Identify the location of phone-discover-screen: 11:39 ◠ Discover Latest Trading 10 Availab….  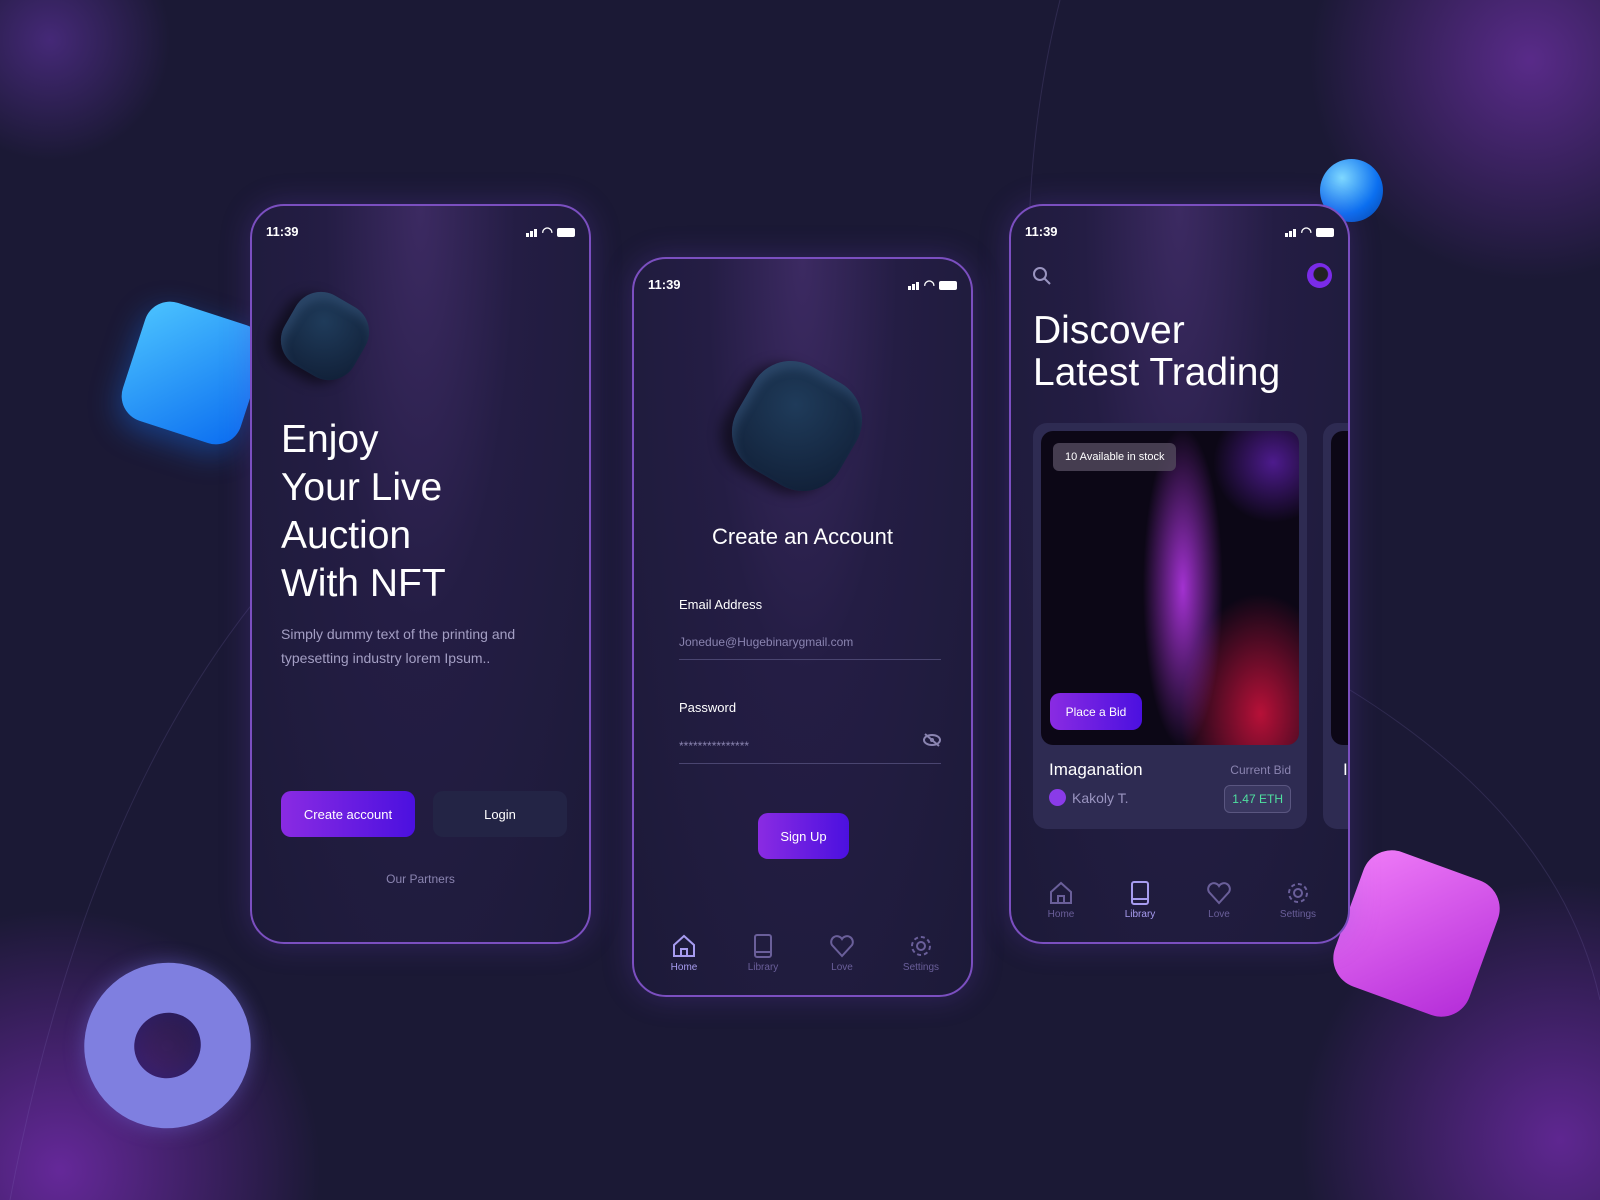
(1179, 574).